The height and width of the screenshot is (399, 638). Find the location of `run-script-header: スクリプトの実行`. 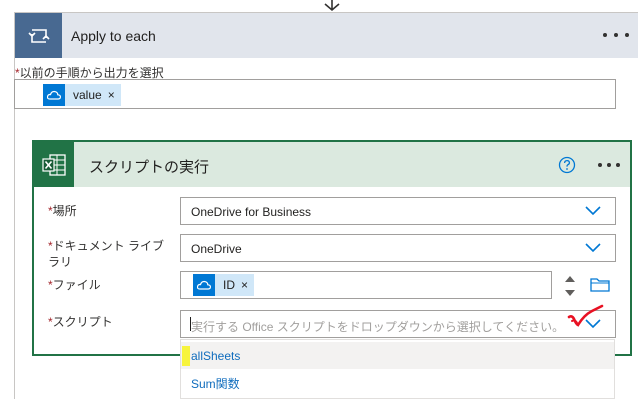

run-script-header: スクリプトの実行 is located at coordinates (332, 164).